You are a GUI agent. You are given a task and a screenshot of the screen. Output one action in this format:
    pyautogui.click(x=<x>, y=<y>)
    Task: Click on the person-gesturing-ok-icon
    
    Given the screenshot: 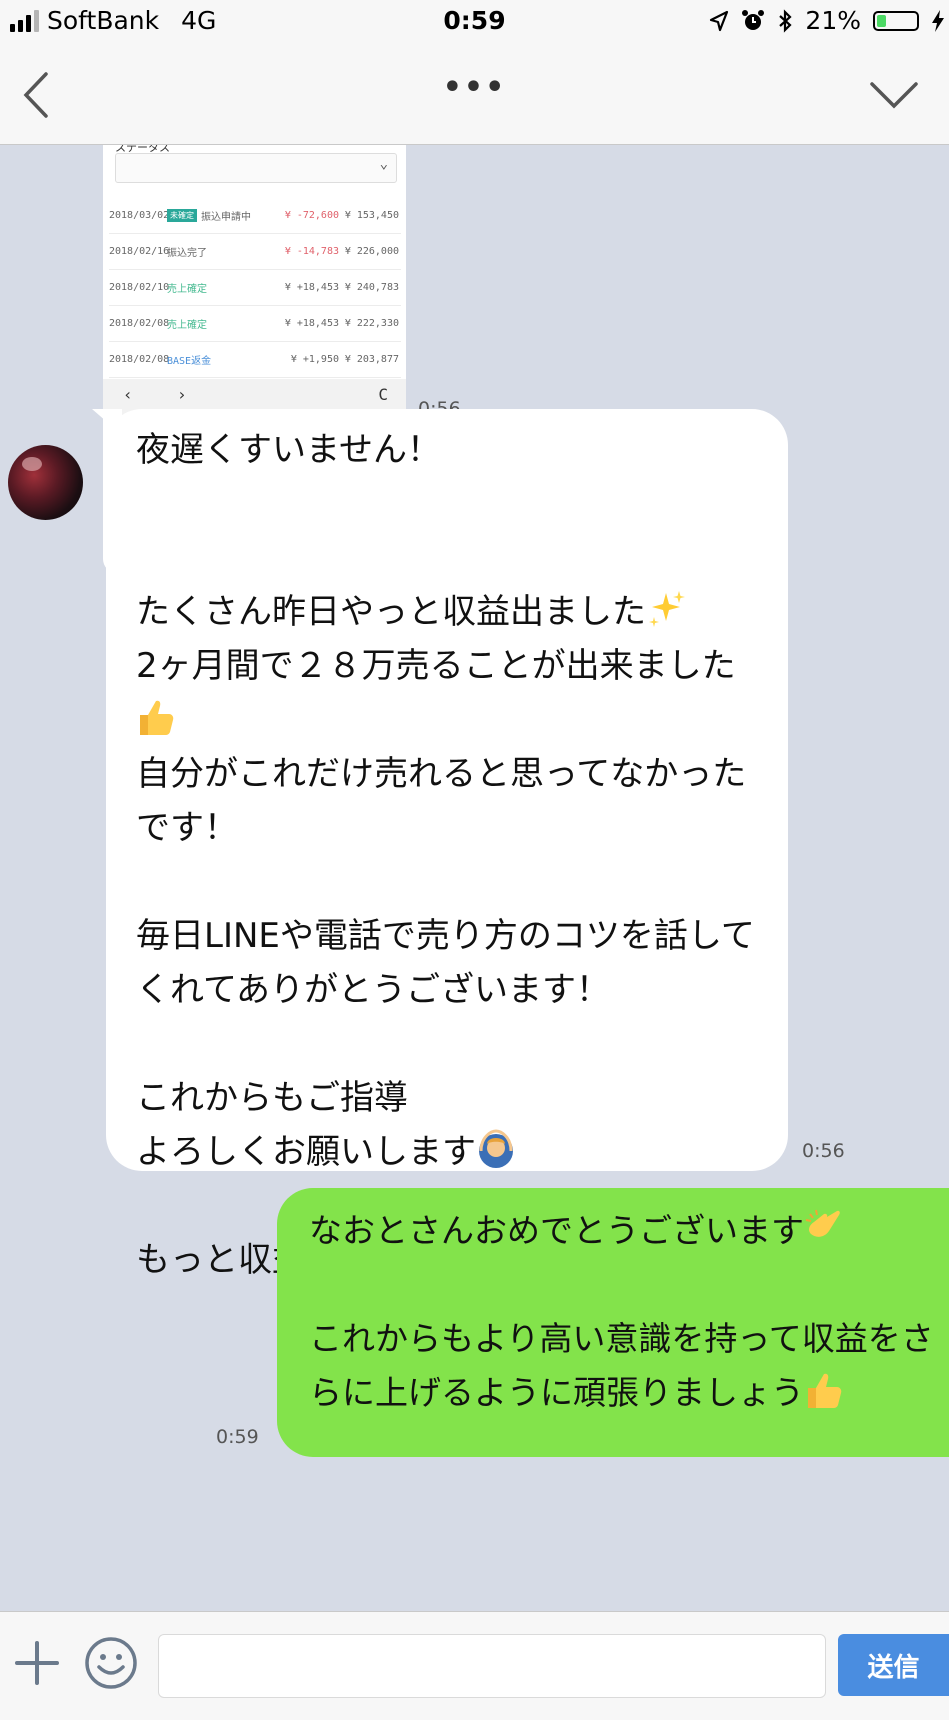 What is the action you would take?
    pyautogui.click(x=496, y=1148)
    